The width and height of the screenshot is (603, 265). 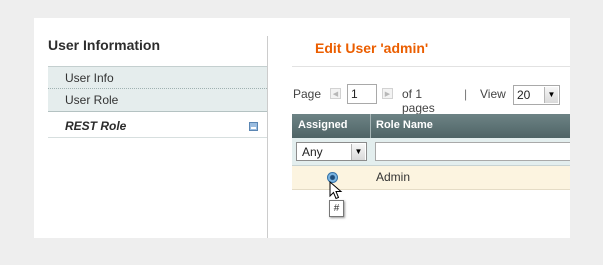 What do you see at coordinates (524, 95) in the screenshot?
I see `page-size-value: 20` at bounding box center [524, 95].